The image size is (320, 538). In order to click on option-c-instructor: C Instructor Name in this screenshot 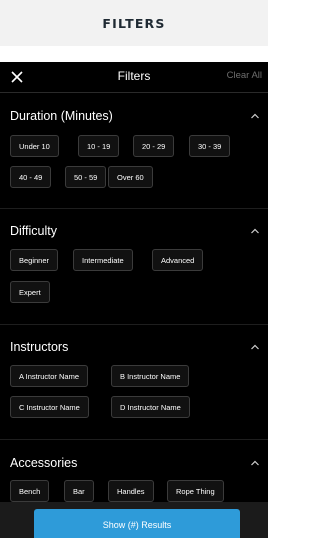, I will do `click(49, 407)`.